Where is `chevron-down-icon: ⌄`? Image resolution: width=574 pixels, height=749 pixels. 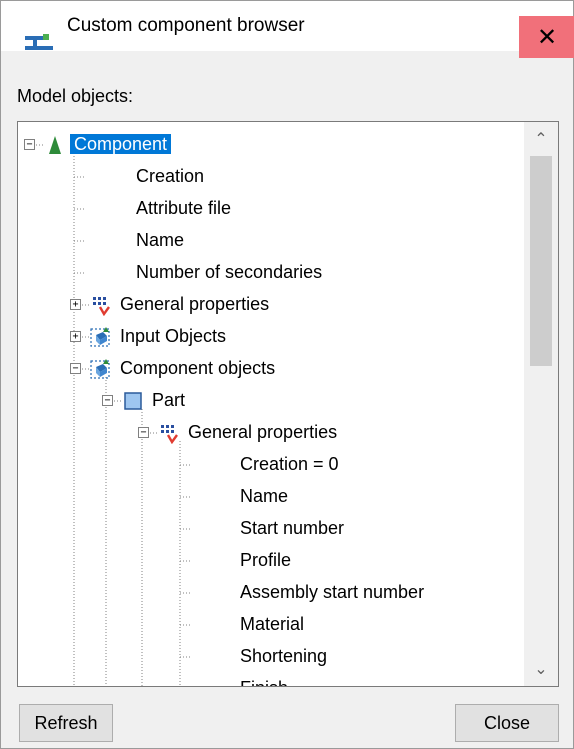
chevron-down-icon: ⌄ is located at coordinates (541, 669).